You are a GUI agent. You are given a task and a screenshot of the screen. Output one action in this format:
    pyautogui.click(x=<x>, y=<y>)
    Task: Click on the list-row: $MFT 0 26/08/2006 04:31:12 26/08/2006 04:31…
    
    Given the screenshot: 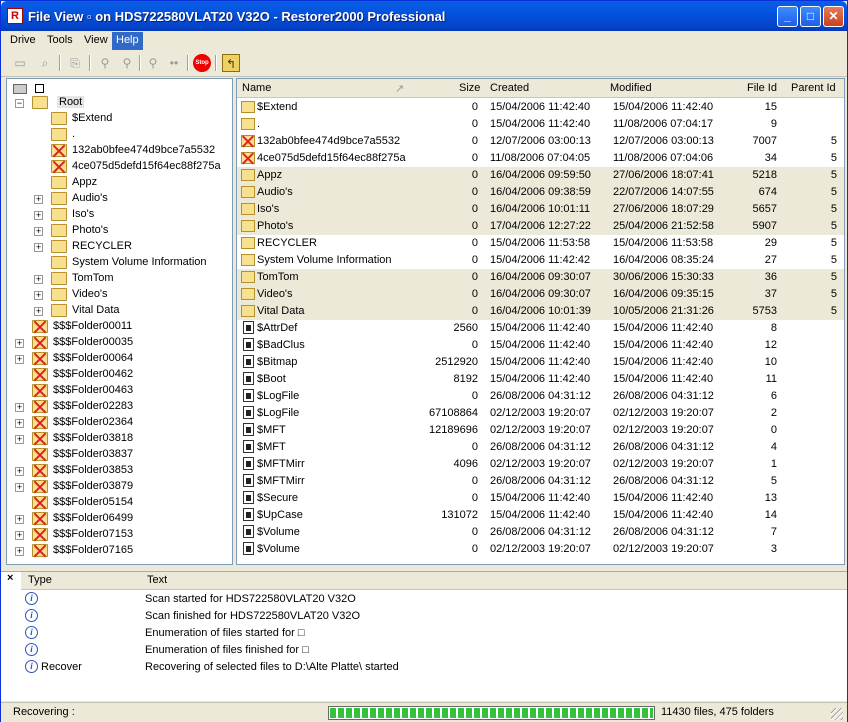 What is the action you would take?
    pyautogui.click(x=540, y=447)
    